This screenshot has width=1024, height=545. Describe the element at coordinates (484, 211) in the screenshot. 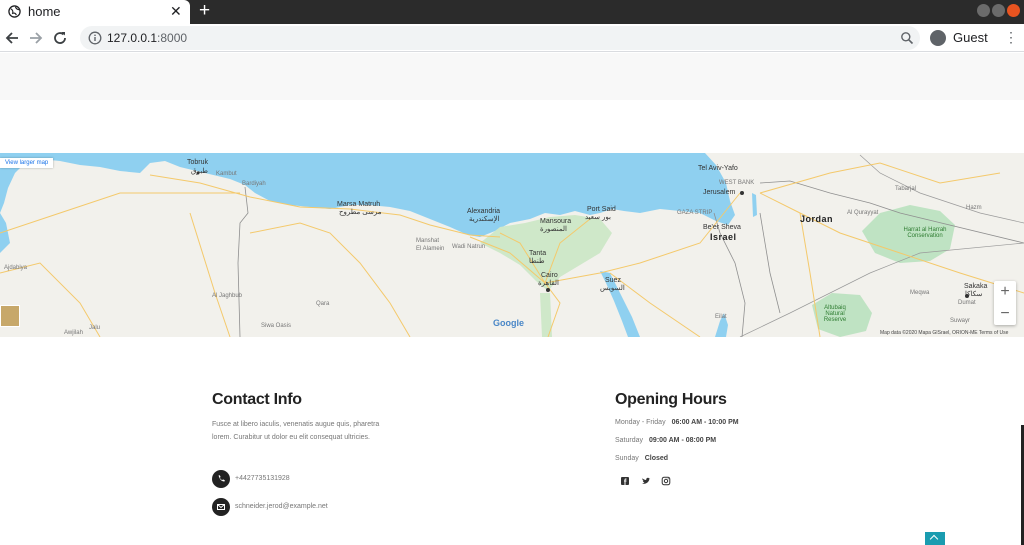

I see `map-label-alexandria: Alexandria` at that location.